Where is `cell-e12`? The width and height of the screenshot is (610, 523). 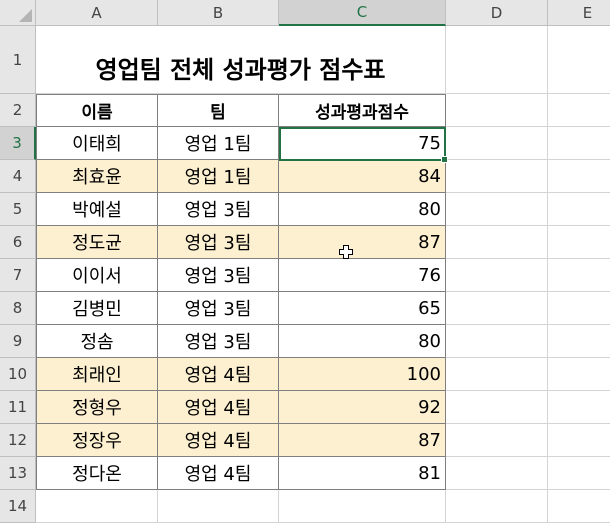 cell-e12 is located at coordinates (579, 440).